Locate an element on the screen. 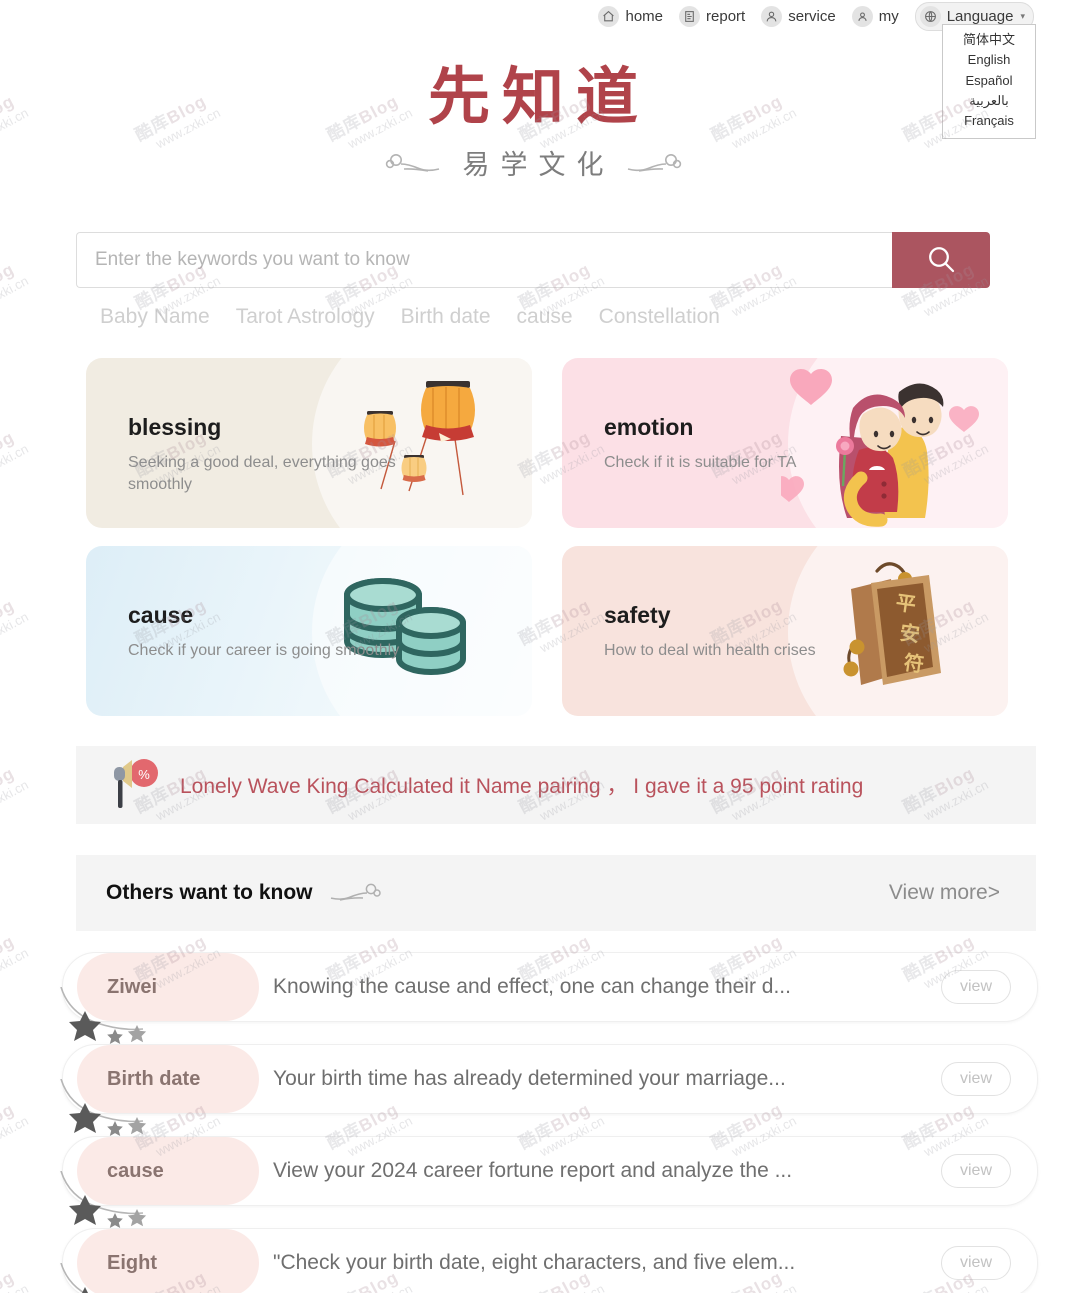 The height and width of the screenshot is (1293, 1066). cloud-ornament-left is located at coordinates (412, 162).